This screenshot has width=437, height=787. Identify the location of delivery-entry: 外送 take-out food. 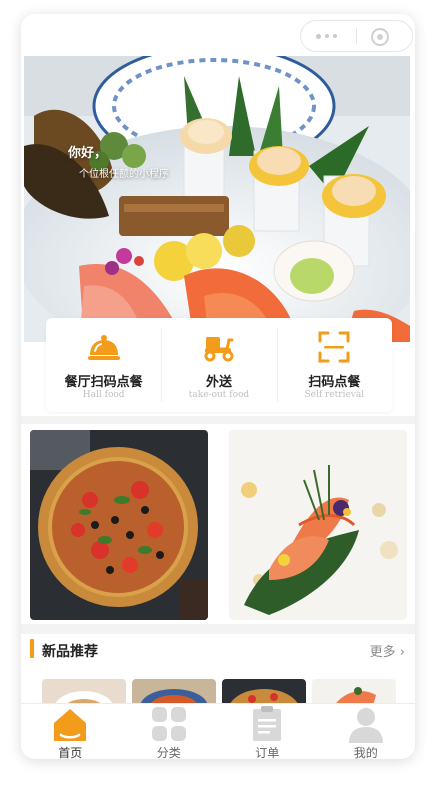
(218, 365).